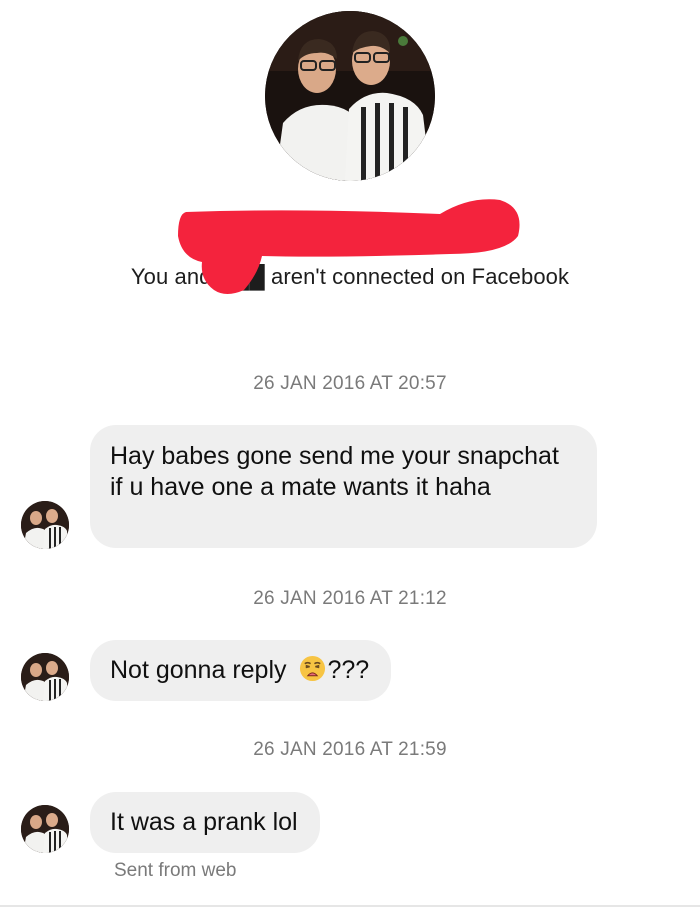 The width and height of the screenshot is (700, 907). What do you see at coordinates (348, 670) in the screenshot?
I see `message-text-suffix: ???` at bounding box center [348, 670].